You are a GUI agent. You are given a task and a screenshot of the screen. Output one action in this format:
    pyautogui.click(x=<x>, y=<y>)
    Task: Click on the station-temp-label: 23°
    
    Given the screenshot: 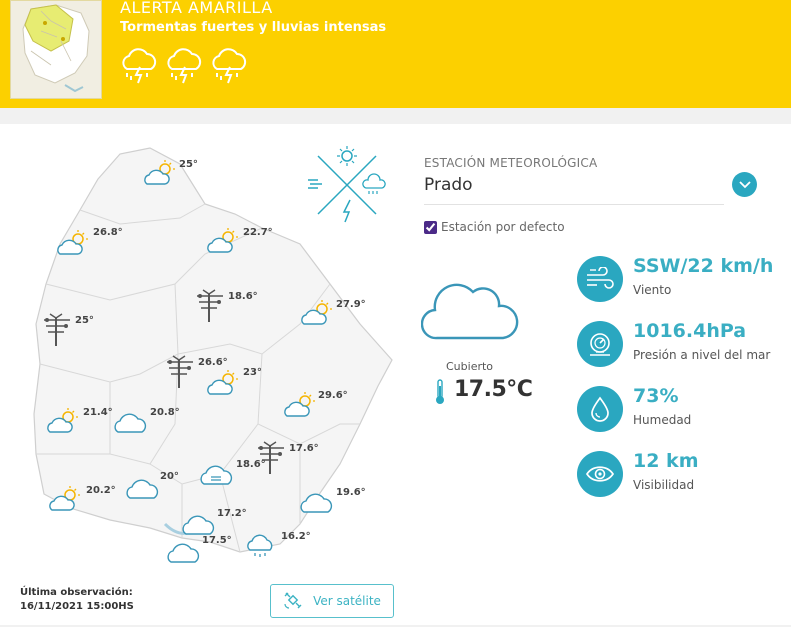 What is the action you would take?
    pyautogui.click(x=252, y=372)
    